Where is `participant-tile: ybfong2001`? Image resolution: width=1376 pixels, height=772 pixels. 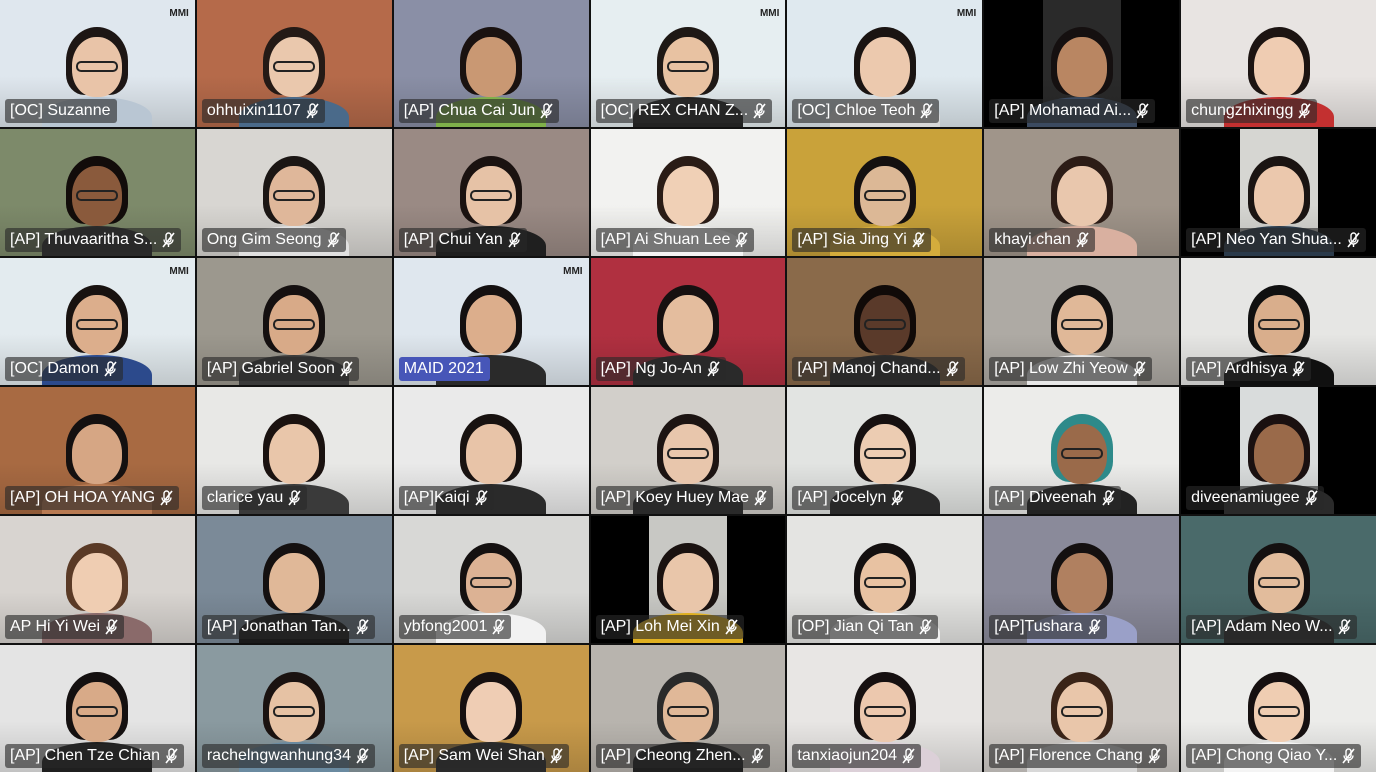 participant-tile: ybfong2001 is located at coordinates (491, 579).